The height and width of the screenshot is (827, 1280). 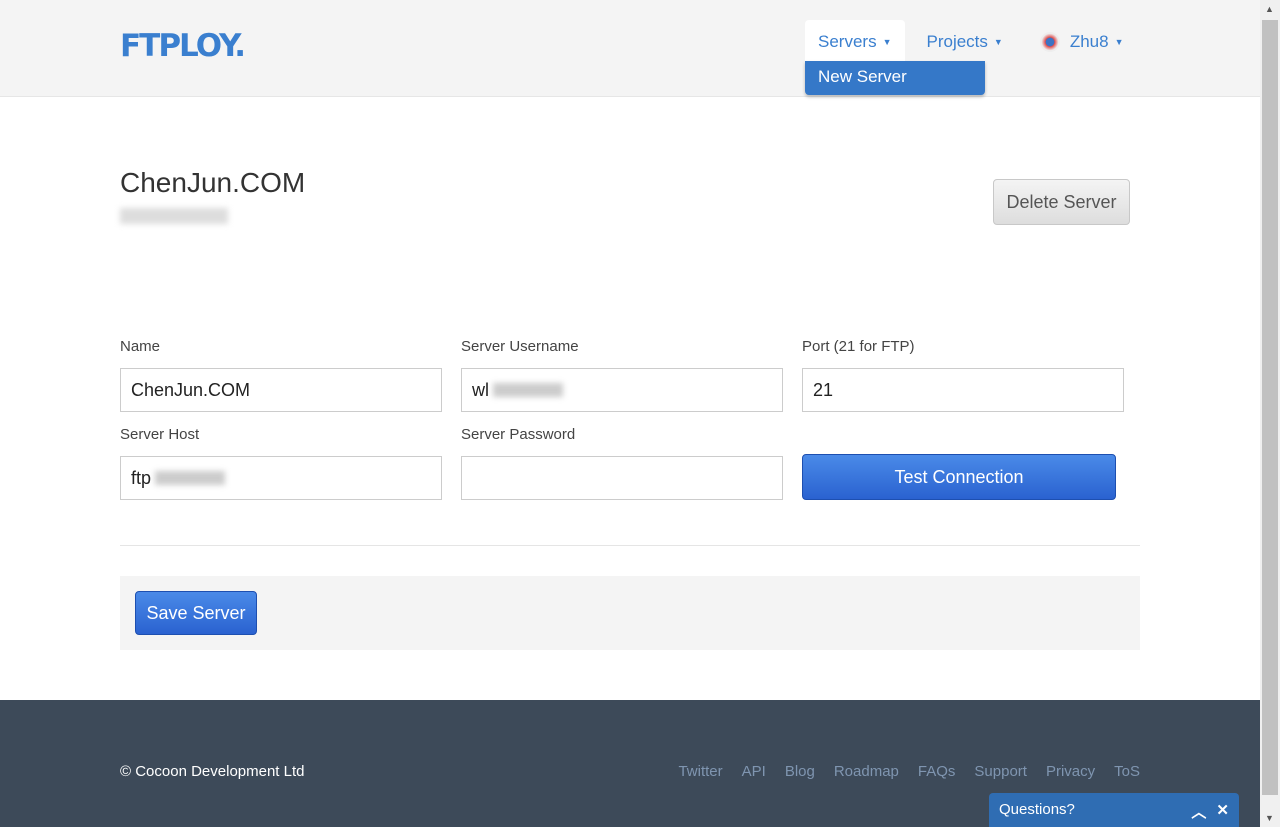 I want to click on nav-label: Servers, so click(x=847, y=41).